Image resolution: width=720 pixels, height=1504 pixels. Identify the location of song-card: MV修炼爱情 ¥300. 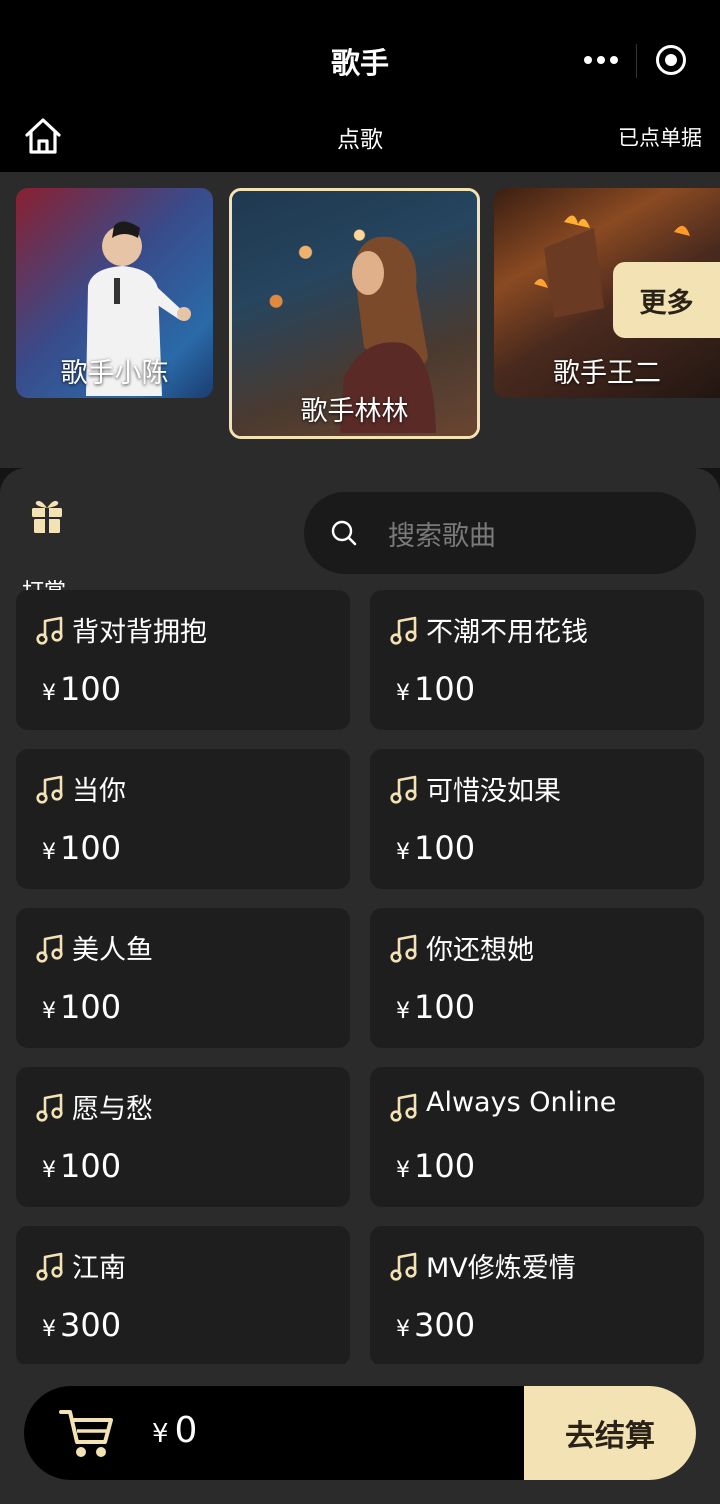
(537, 1295).